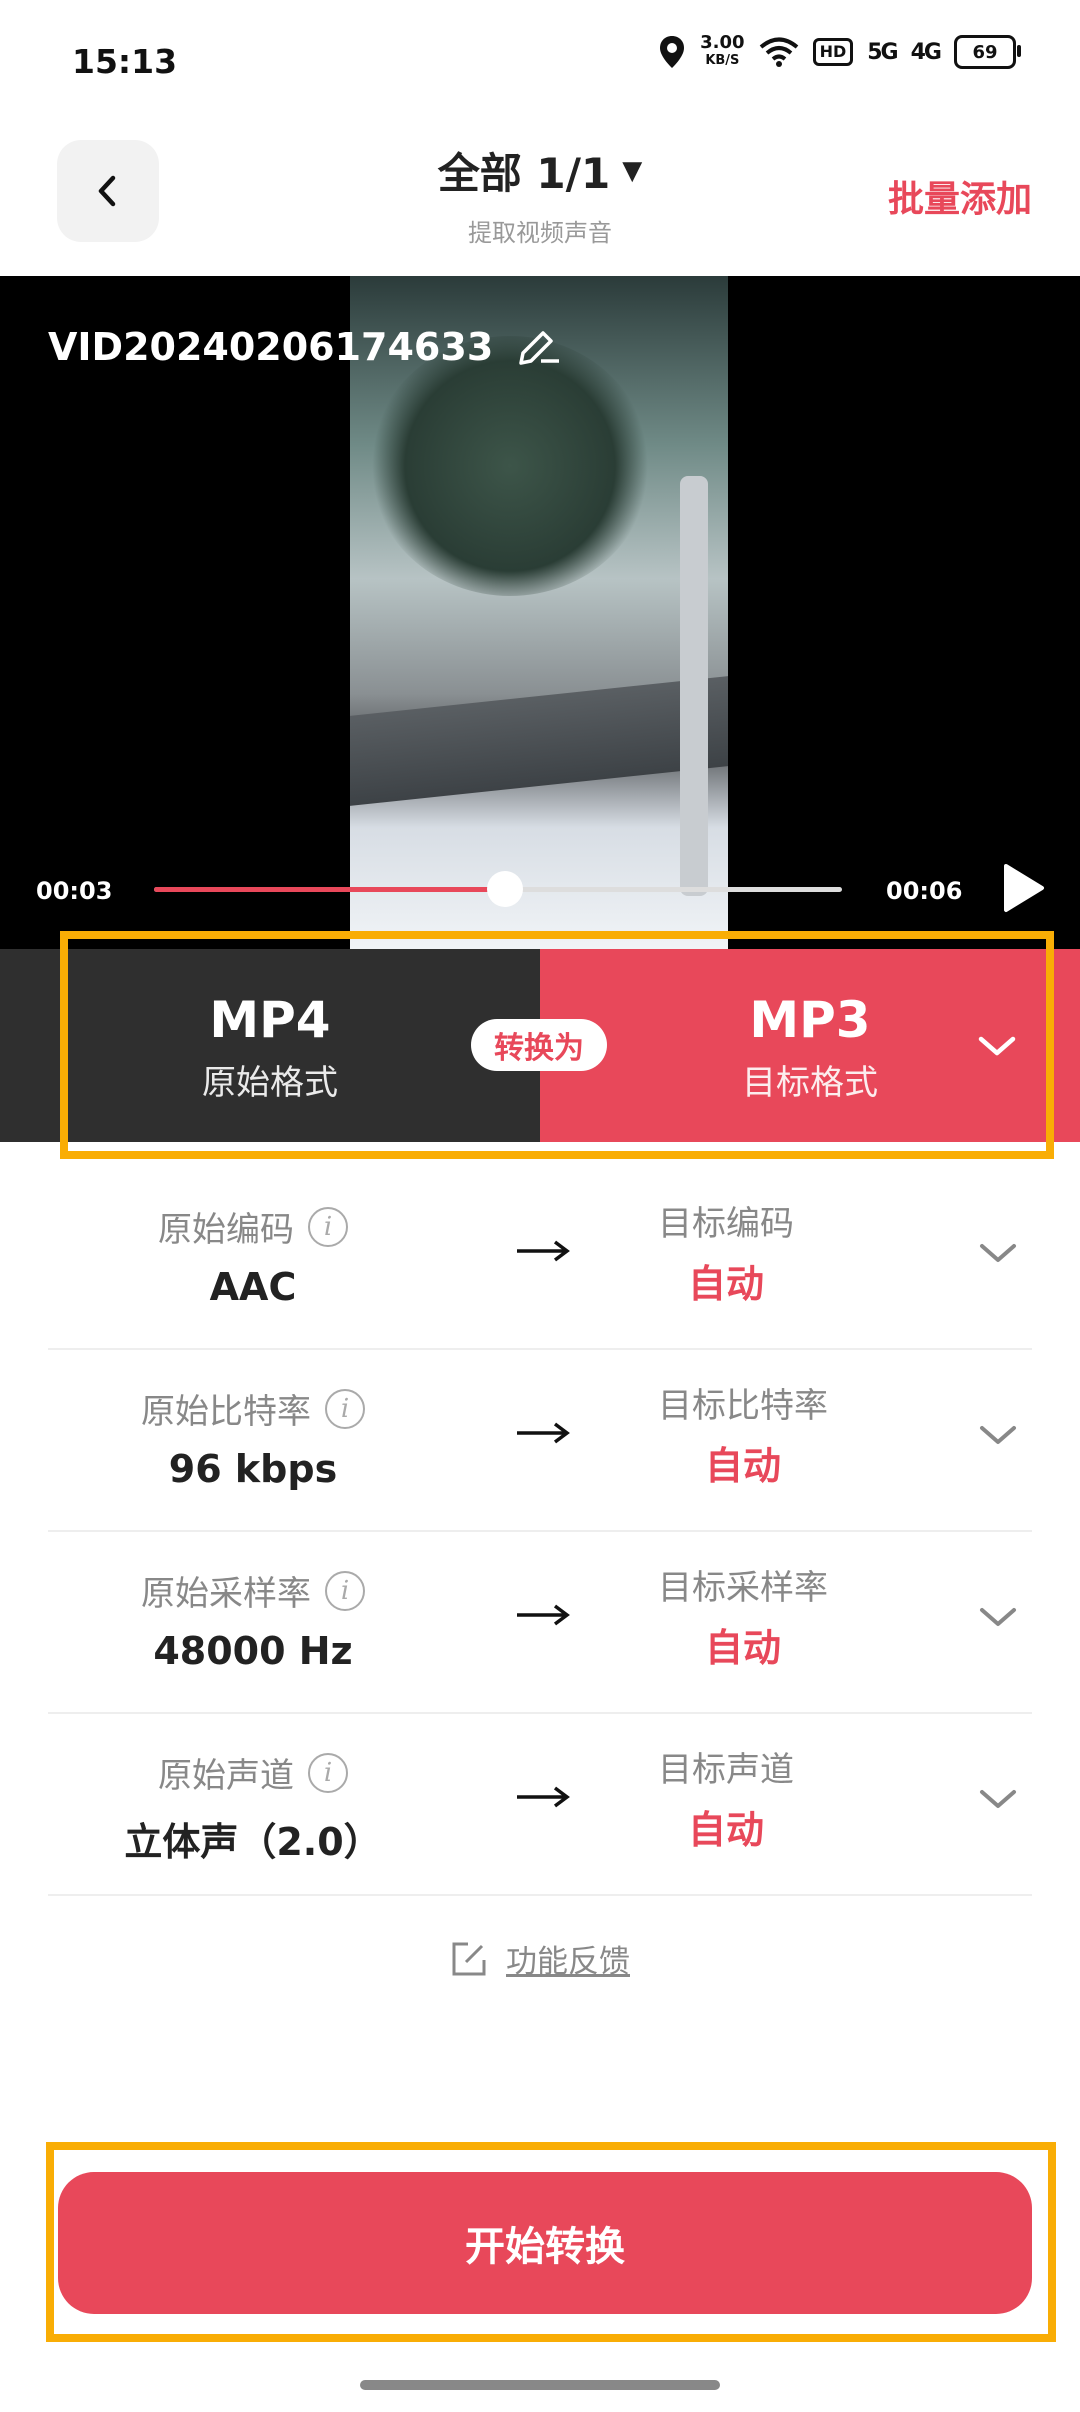  I want to click on video-frame, so click(539, 612).